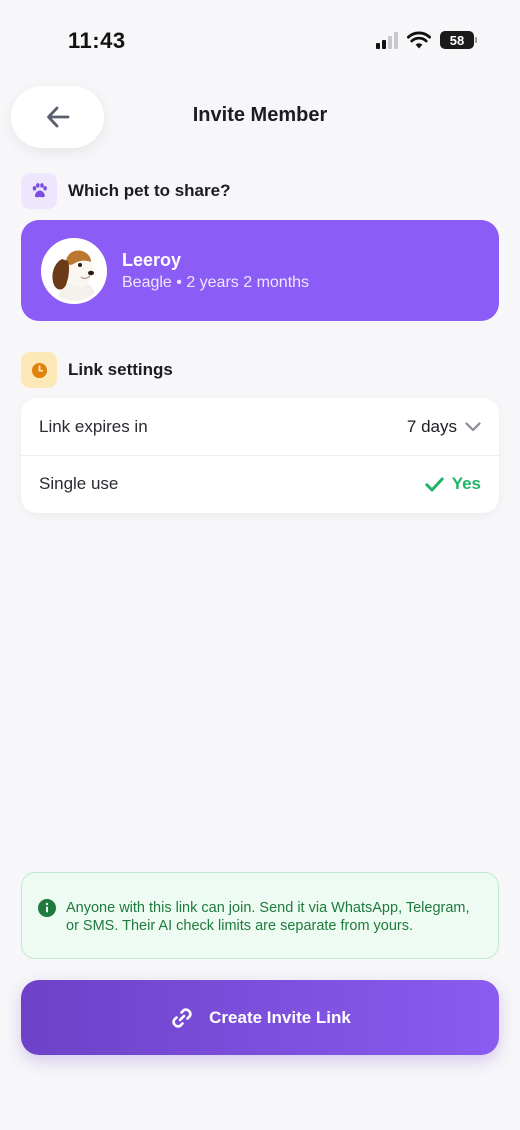 This screenshot has height=1130, width=520. What do you see at coordinates (182, 1017) in the screenshot?
I see `link-icon` at bounding box center [182, 1017].